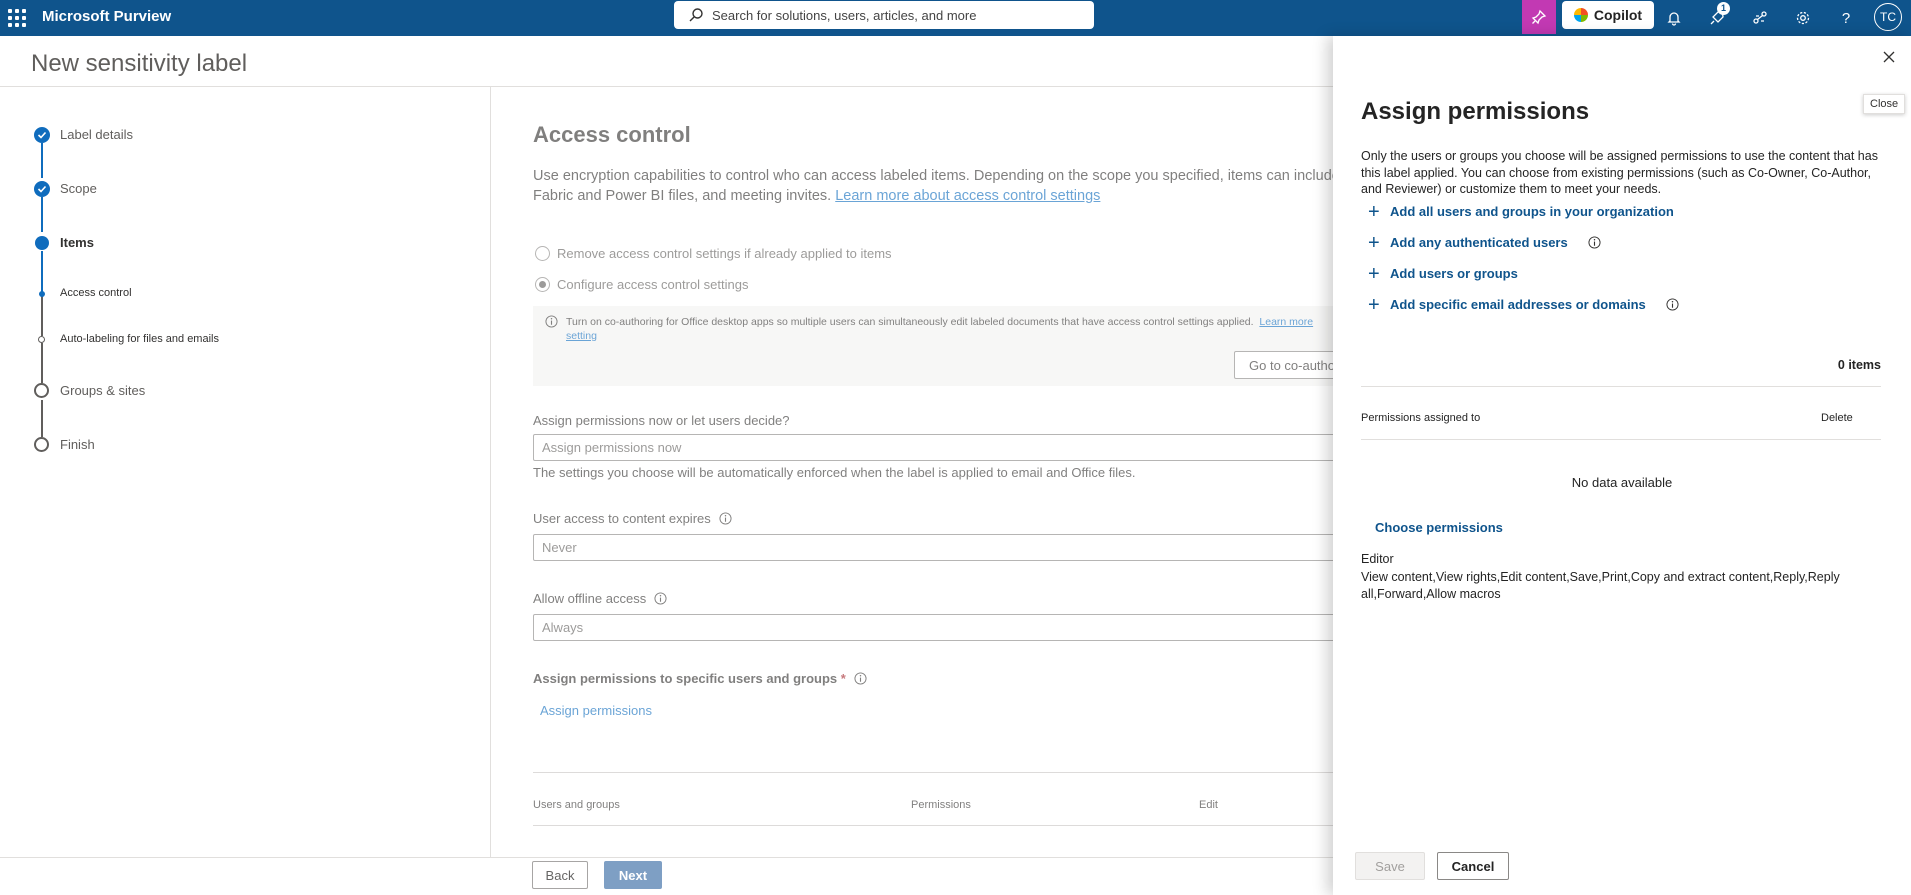  I want to click on close-tooltip: Close, so click(1884, 104).